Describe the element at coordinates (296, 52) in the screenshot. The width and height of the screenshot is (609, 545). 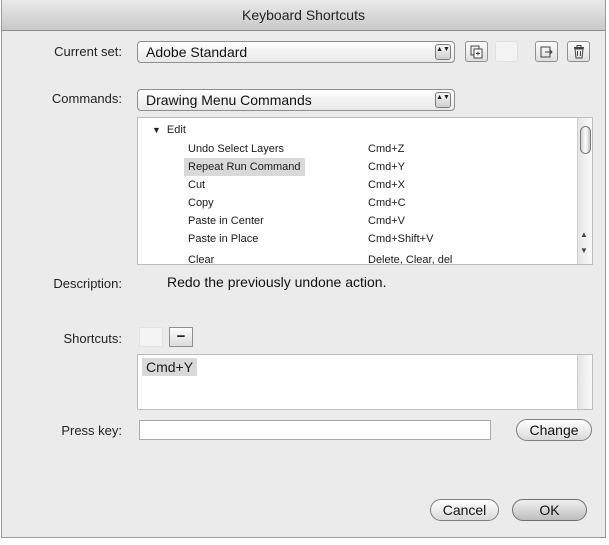
I see `current-set-popup: Adobe Standard ▲▼` at that location.